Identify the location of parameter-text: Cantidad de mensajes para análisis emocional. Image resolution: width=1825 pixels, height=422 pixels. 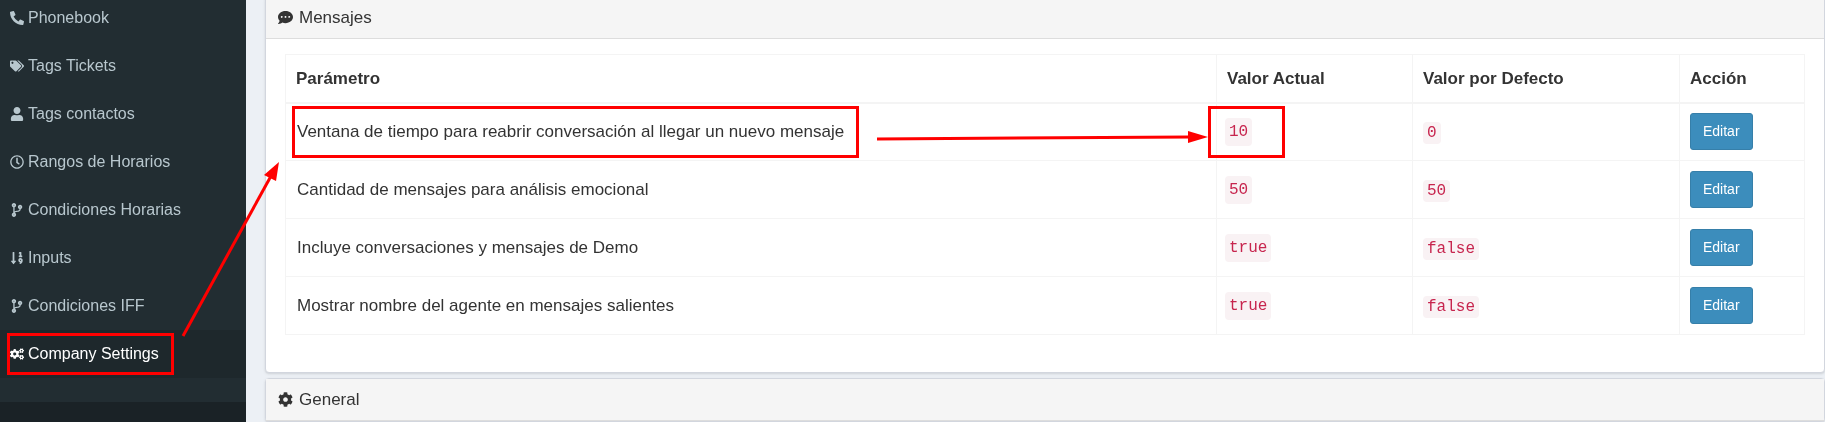
(473, 189).